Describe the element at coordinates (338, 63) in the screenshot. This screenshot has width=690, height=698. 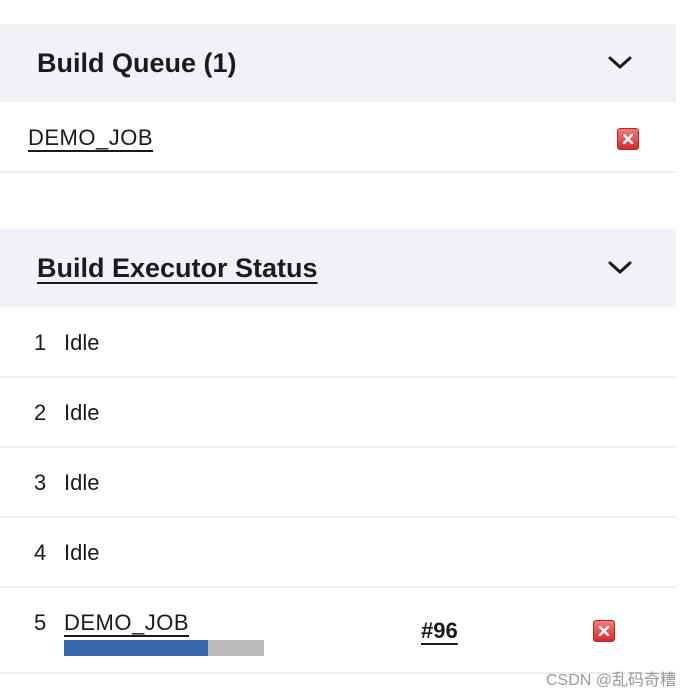
I see `build-queue-header: Build Queue (1)` at that location.